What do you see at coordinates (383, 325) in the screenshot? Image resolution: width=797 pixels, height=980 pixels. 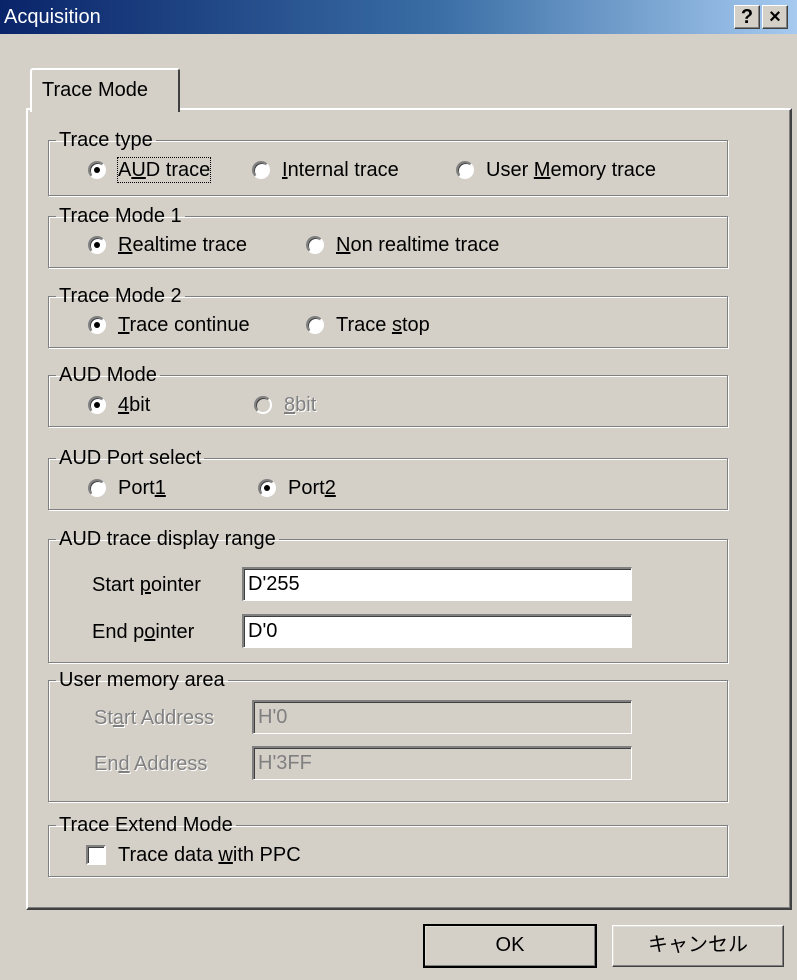 I see `trace-stop-label: Trace stop` at bounding box center [383, 325].